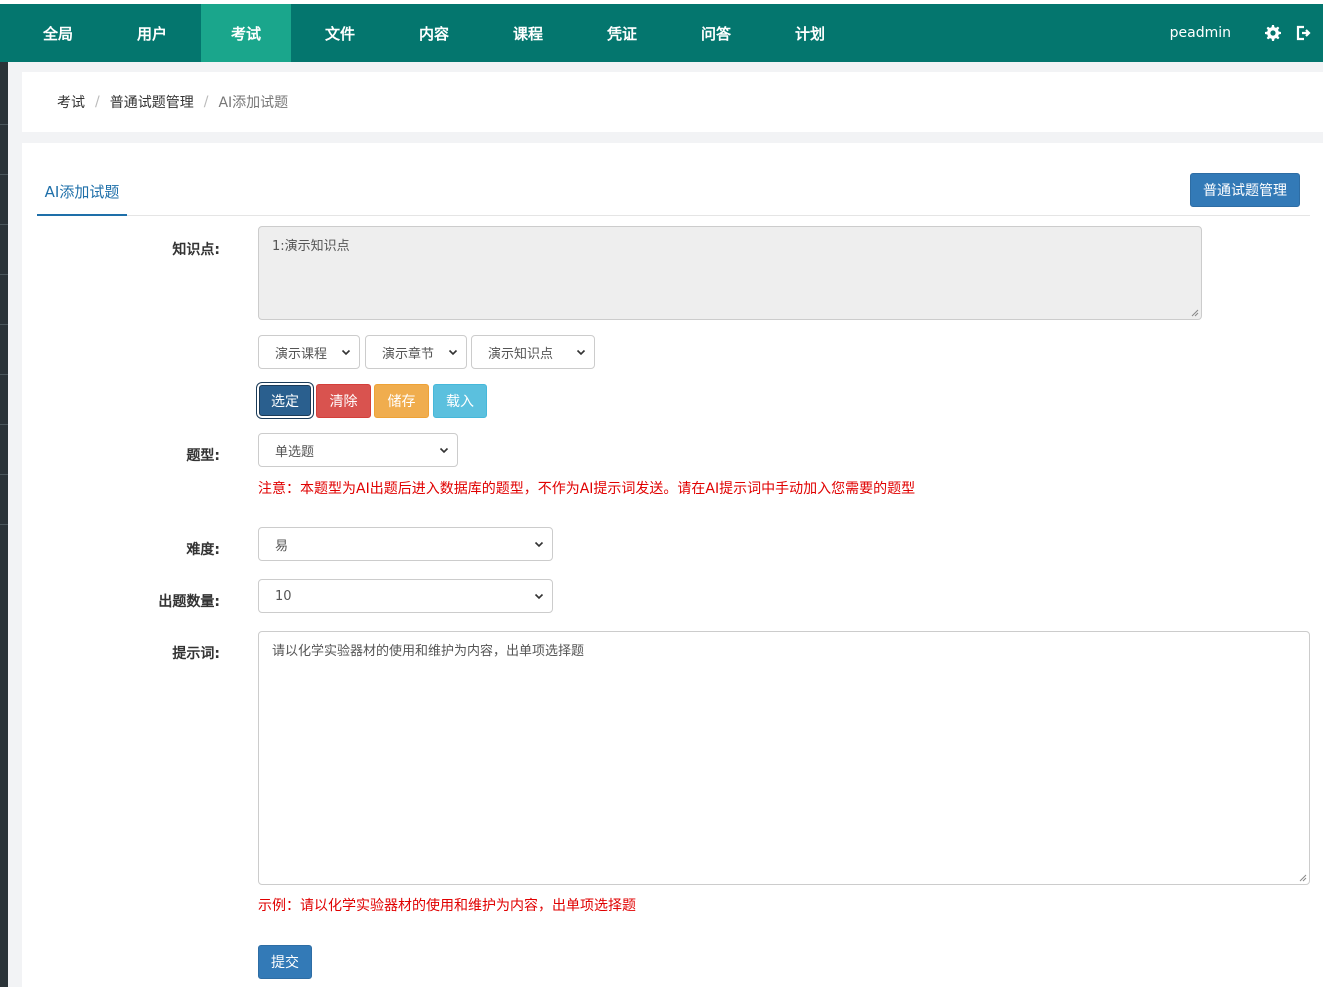 The height and width of the screenshot is (987, 1323). What do you see at coordinates (283, 596) in the screenshot?
I see `question-count-value: 10` at bounding box center [283, 596].